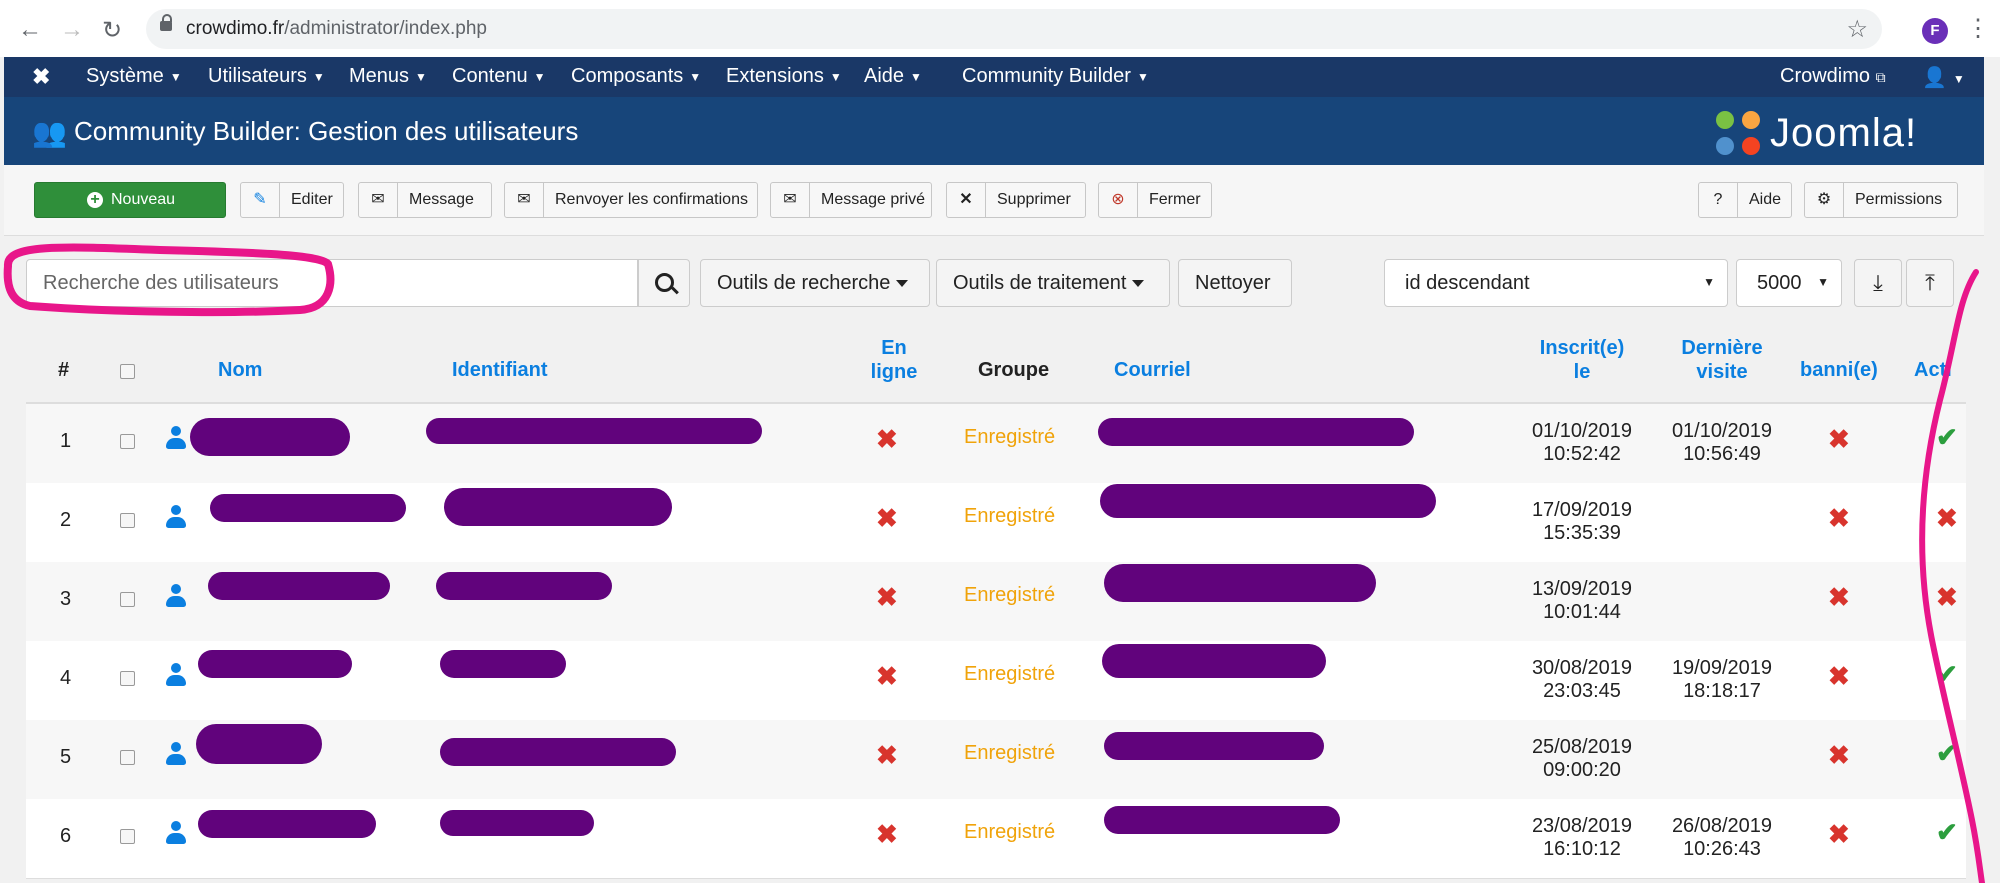 The width and height of the screenshot is (2000, 883). What do you see at coordinates (894, 360) in the screenshot?
I see `col-online: En ligne` at bounding box center [894, 360].